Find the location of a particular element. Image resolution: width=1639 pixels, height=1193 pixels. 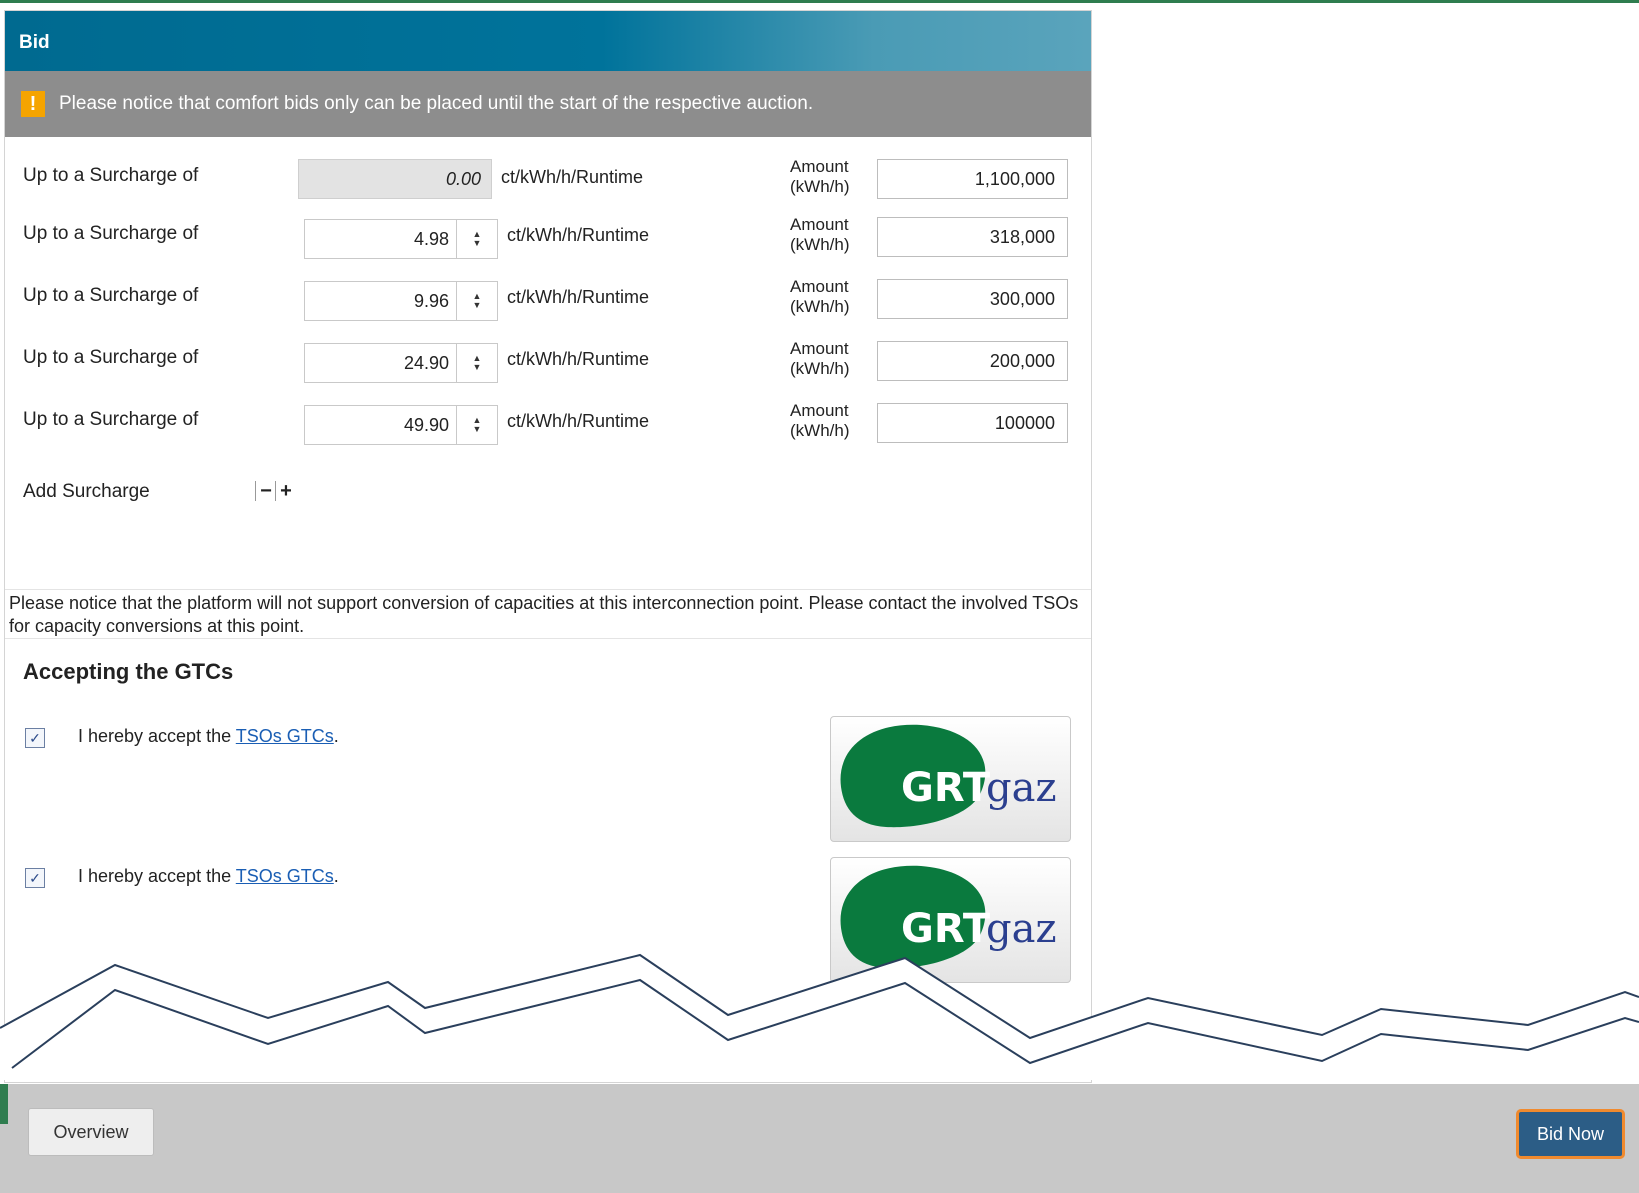

page-break-decoration is located at coordinates (819, 1016).